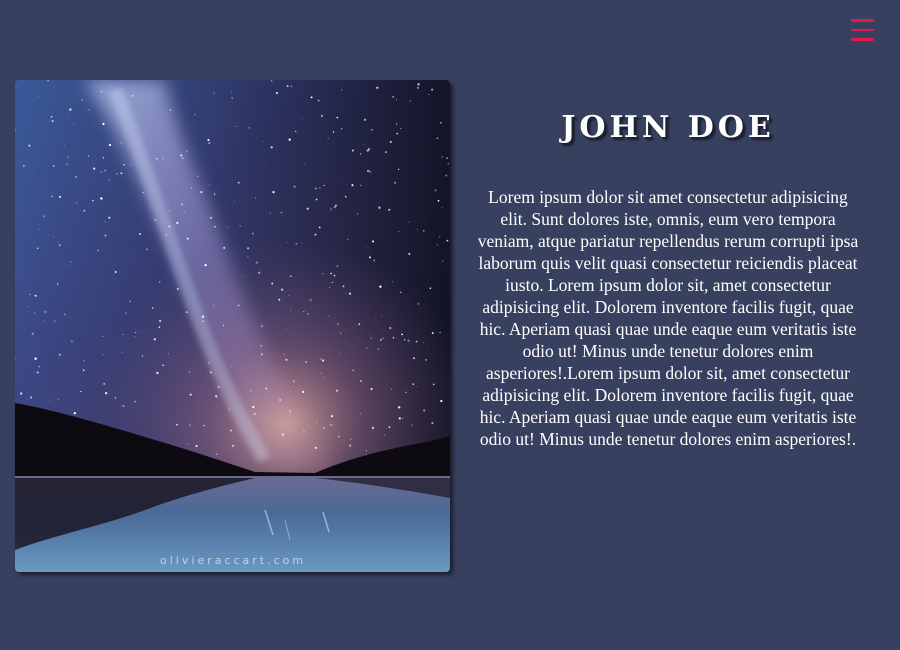 This screenshot has width=900, height=650. I want to click on hamburger-menu-icon, so click(862, 20).